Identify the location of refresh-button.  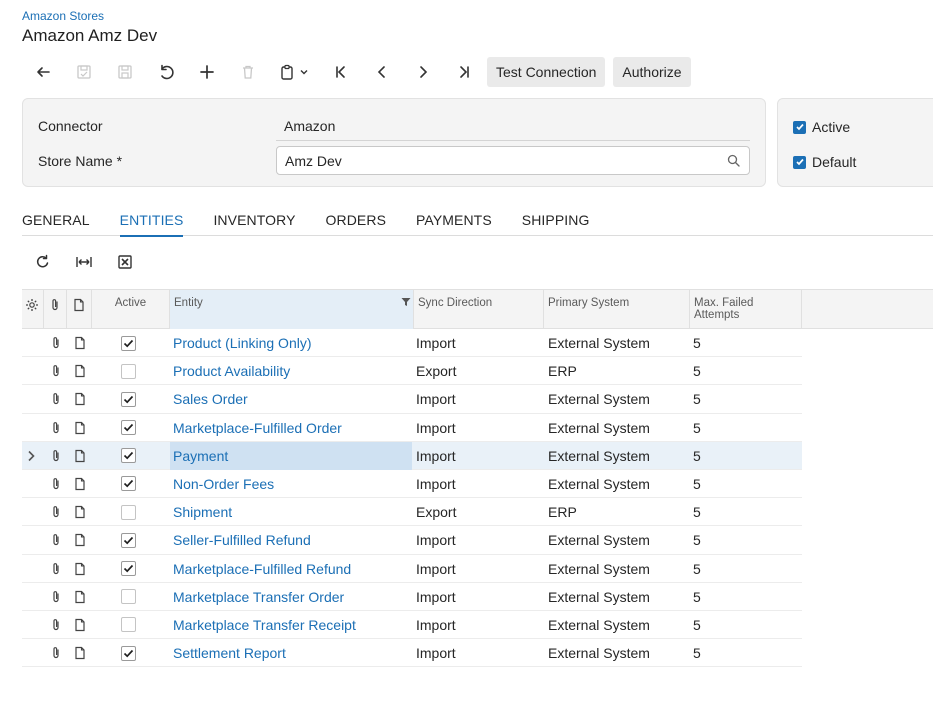
(42, 262).